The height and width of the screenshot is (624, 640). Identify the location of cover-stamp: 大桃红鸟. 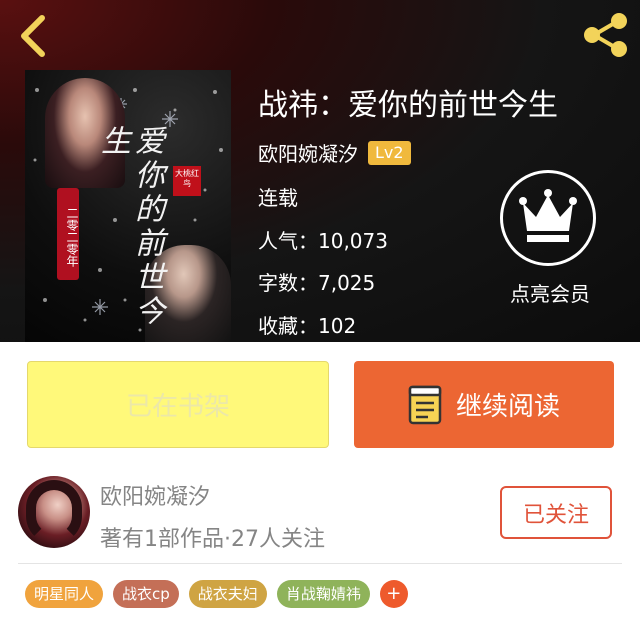
(187, 181).